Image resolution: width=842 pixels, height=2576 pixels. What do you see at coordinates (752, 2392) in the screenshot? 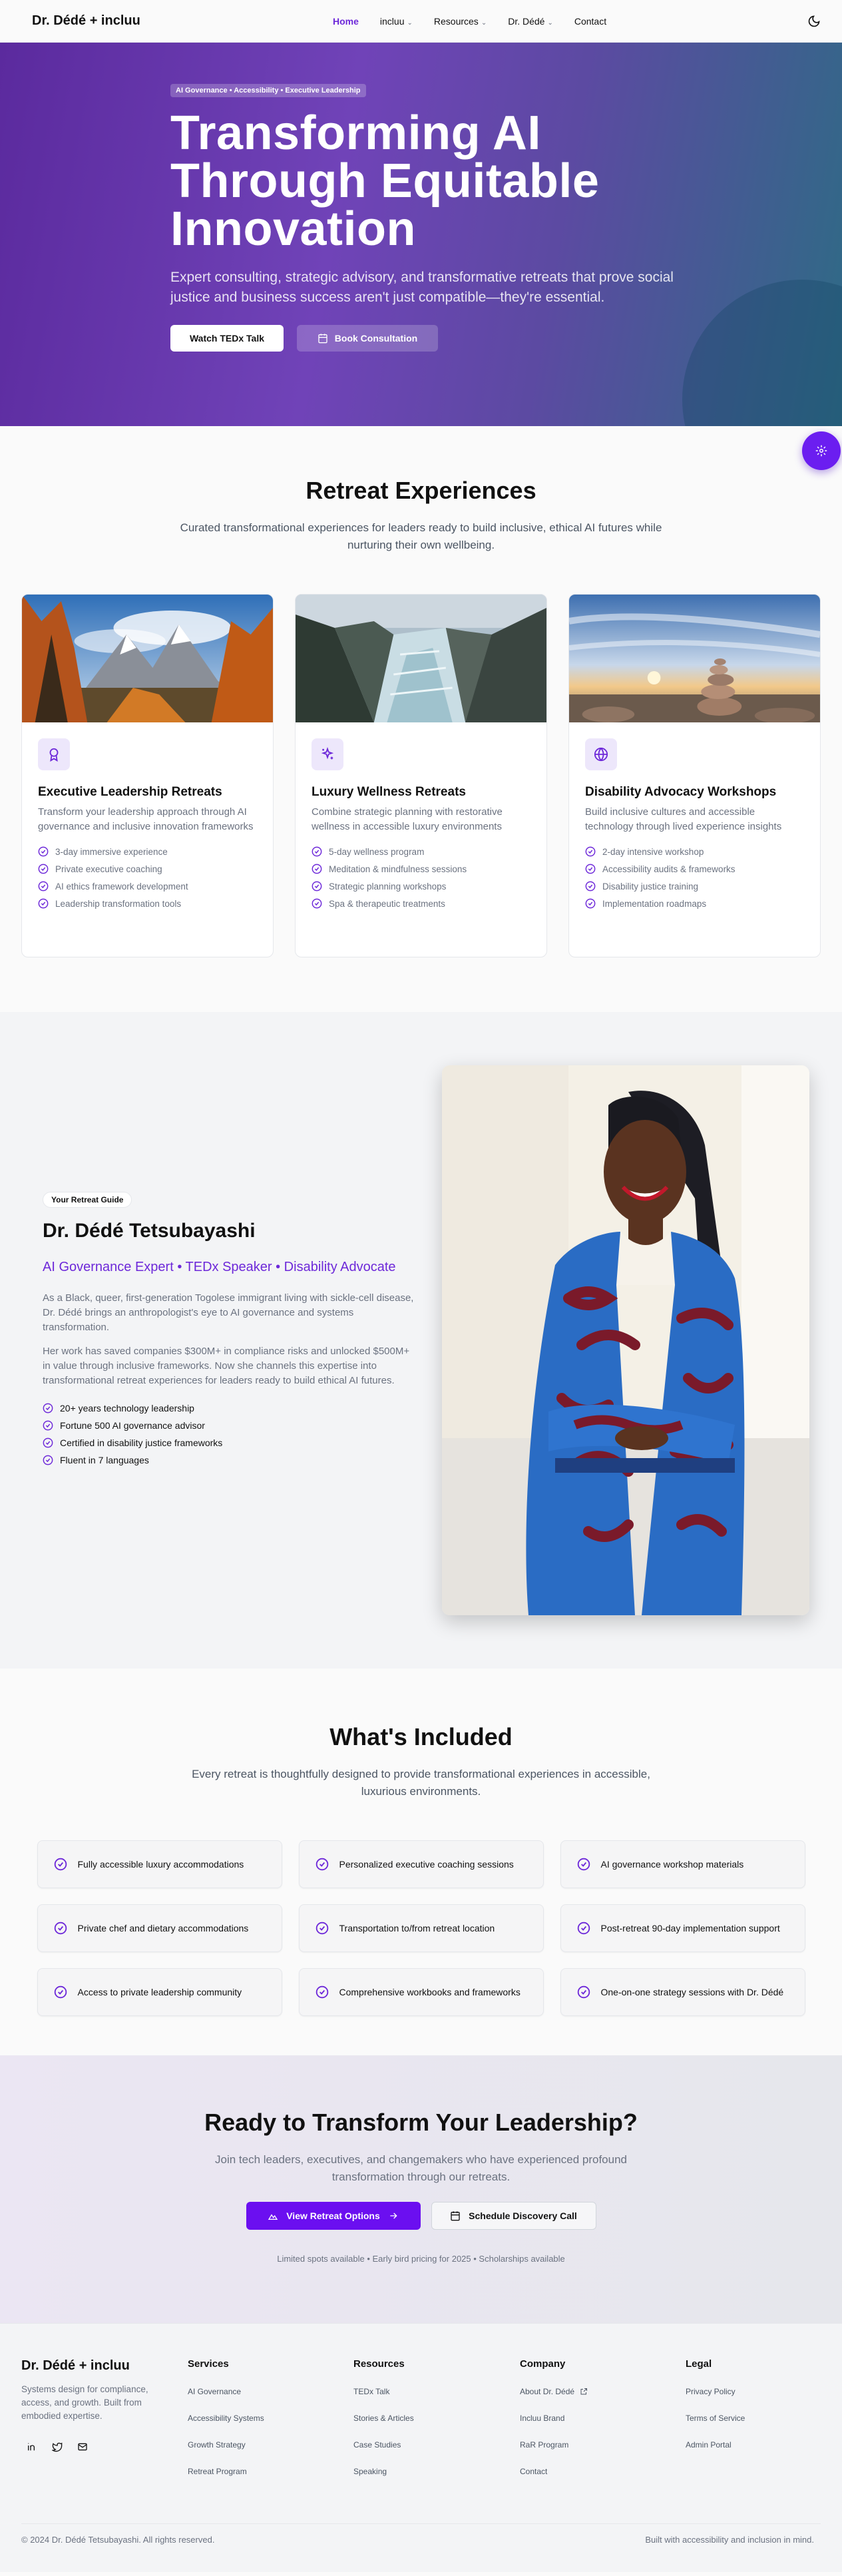
I see `footer-link: Privacy Policy` at bounding box center [752, 2392].